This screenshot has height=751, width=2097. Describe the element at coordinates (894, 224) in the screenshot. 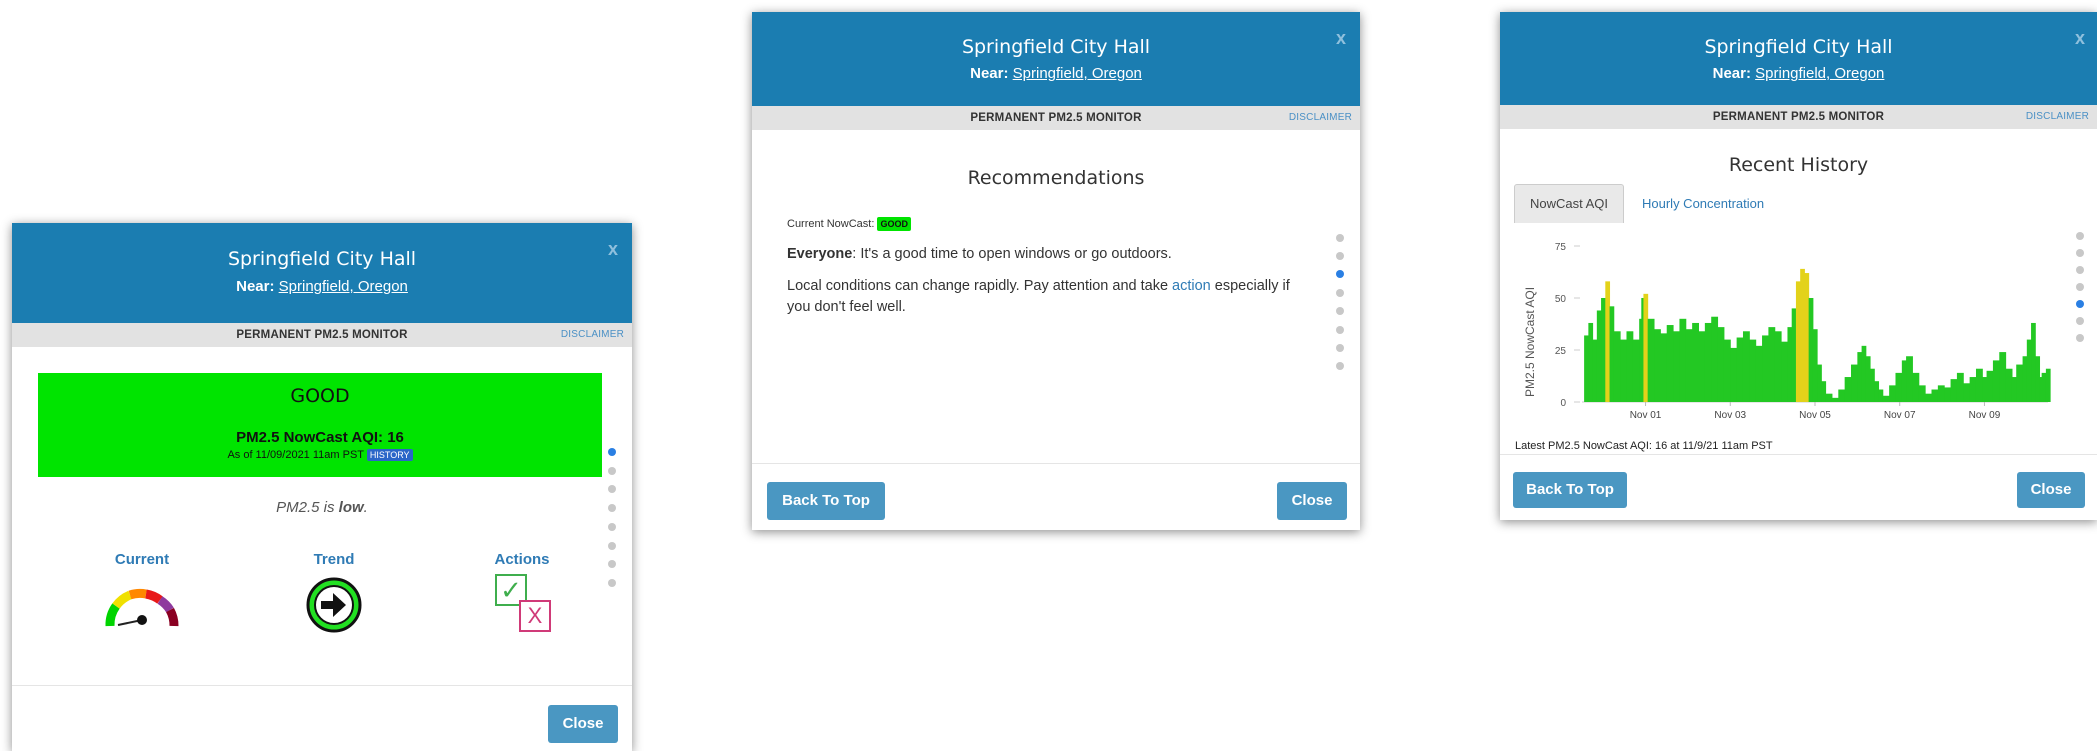

I see `nowcast-badge: GOOD` at that location.